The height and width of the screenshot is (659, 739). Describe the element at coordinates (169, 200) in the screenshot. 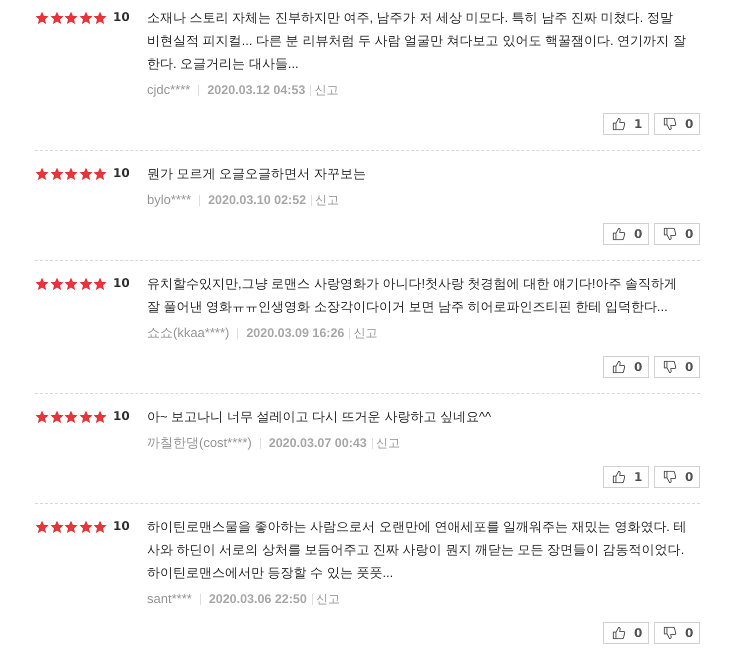

I see `author-name: bylo****` at that location.